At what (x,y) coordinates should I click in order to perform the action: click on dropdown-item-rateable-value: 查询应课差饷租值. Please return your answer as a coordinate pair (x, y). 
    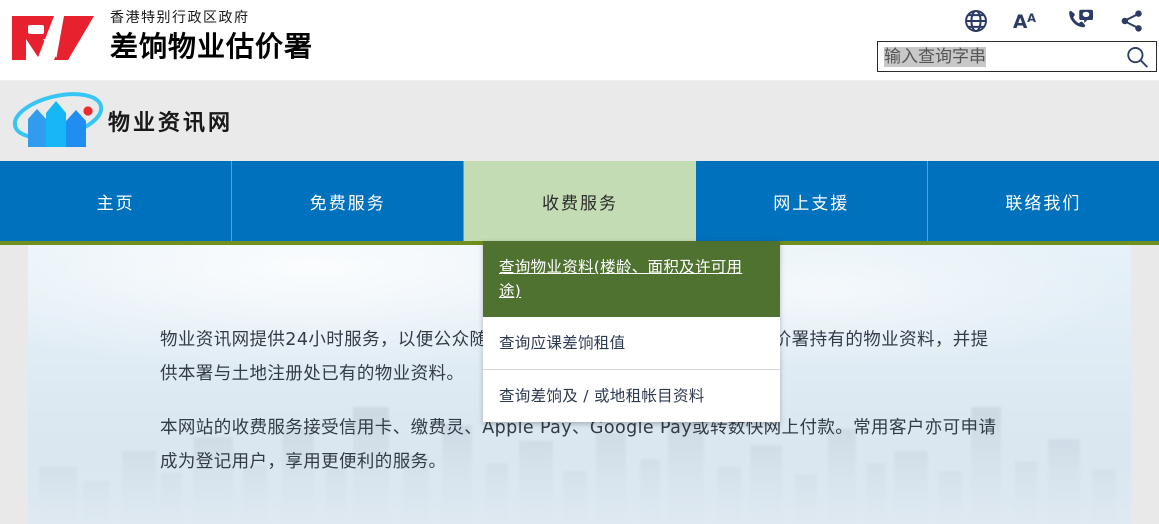
    Looking at the image, I should click on (631, 343).